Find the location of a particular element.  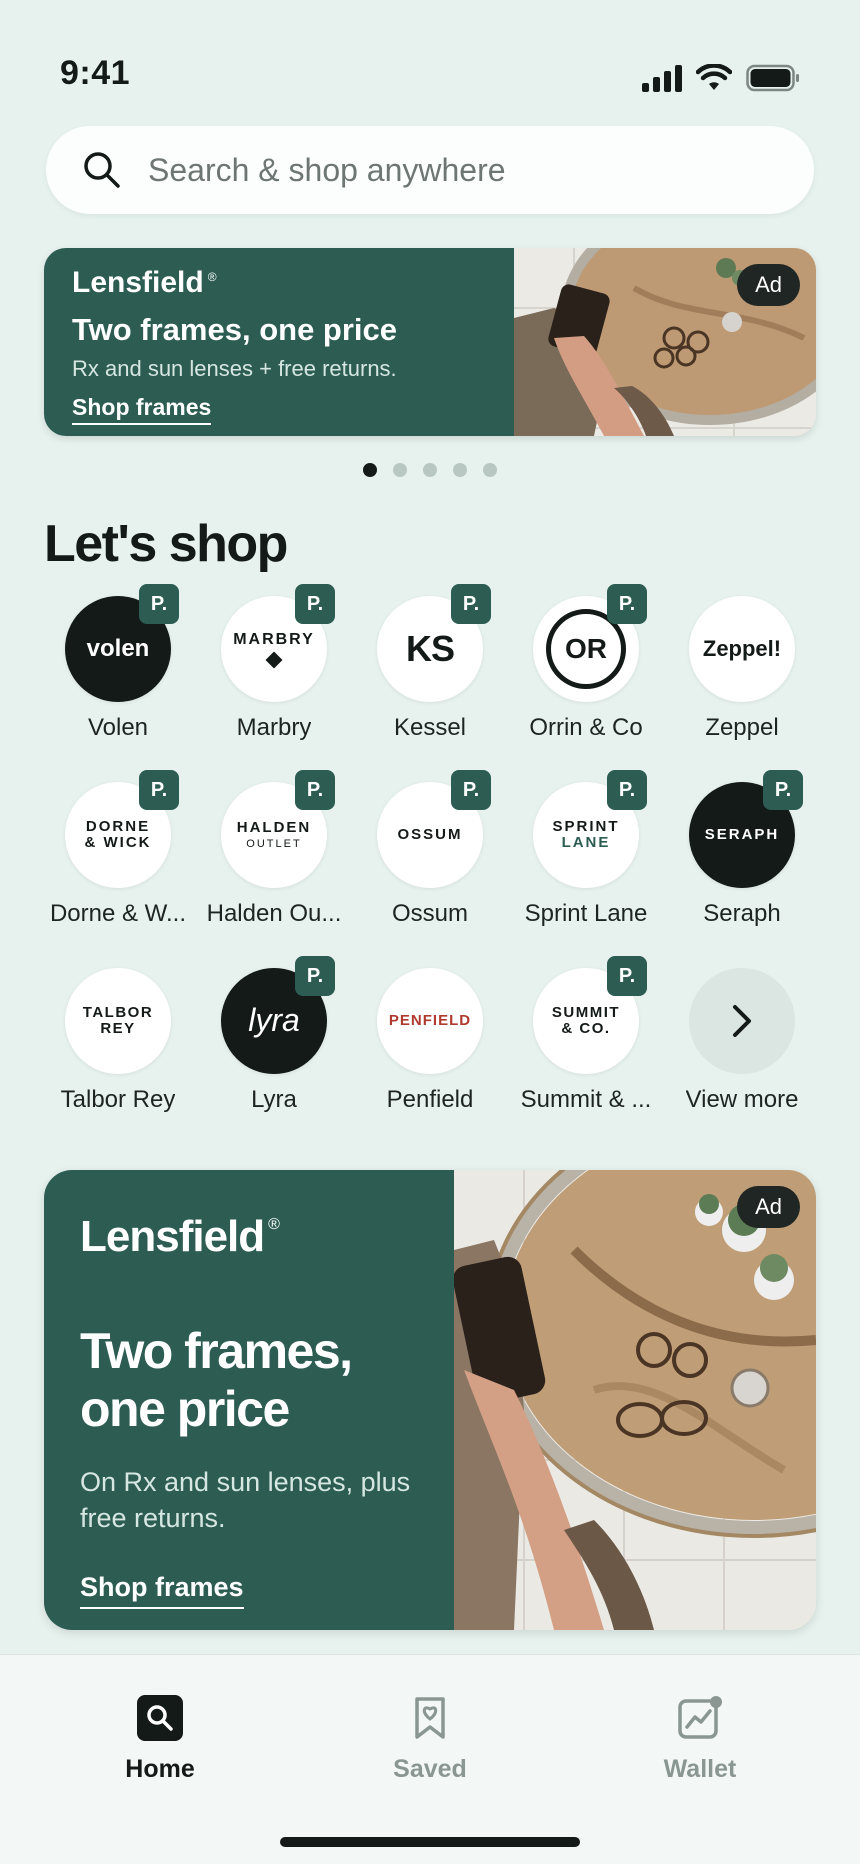

brand-tile-ossum: OSSUM P. Ossum is located at coordinates (430, 869).